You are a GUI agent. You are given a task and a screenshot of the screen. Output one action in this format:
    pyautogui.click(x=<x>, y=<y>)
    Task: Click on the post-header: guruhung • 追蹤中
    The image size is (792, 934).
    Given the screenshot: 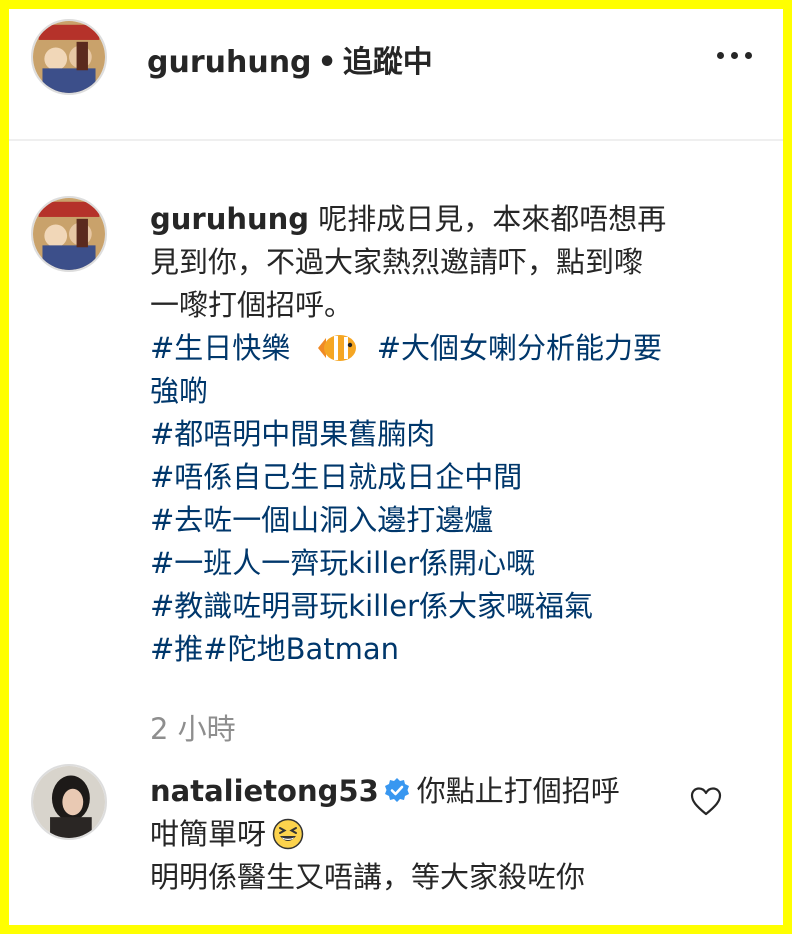 What is the action you would take?
    pyautogui.click(x=396, y=75)
    